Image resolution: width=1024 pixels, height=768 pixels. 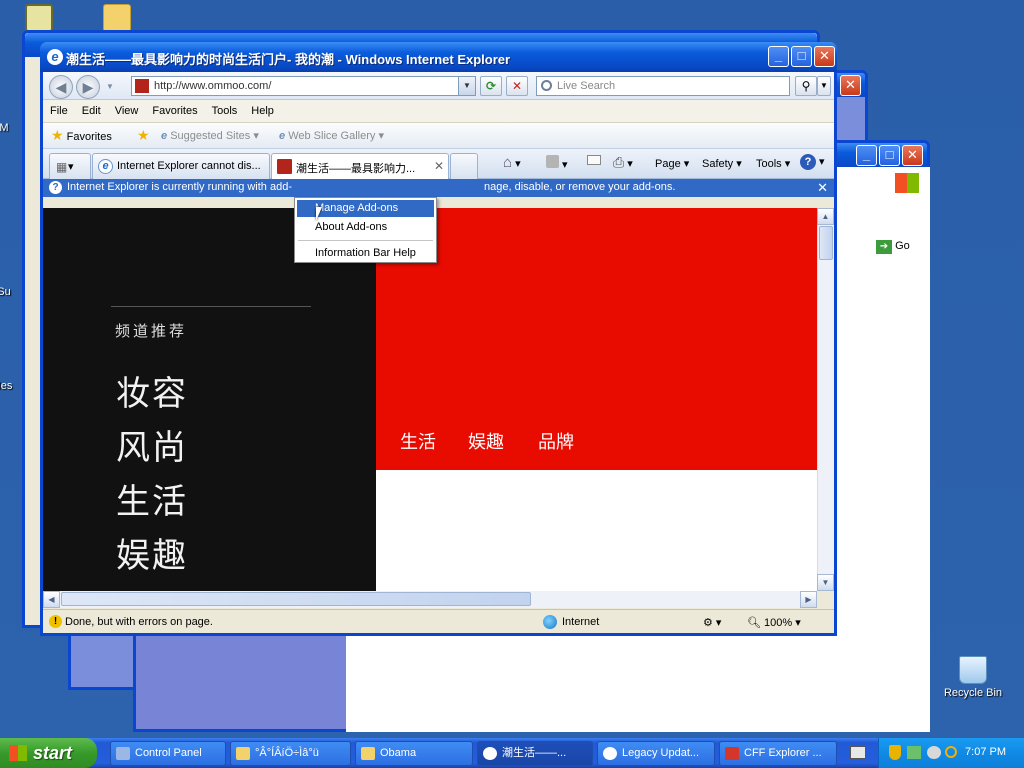 What do you see at coordinates (152, 444) in the screenshot?
I see `channel-link-fashion: 风尚` at bounding box center [152, 444].